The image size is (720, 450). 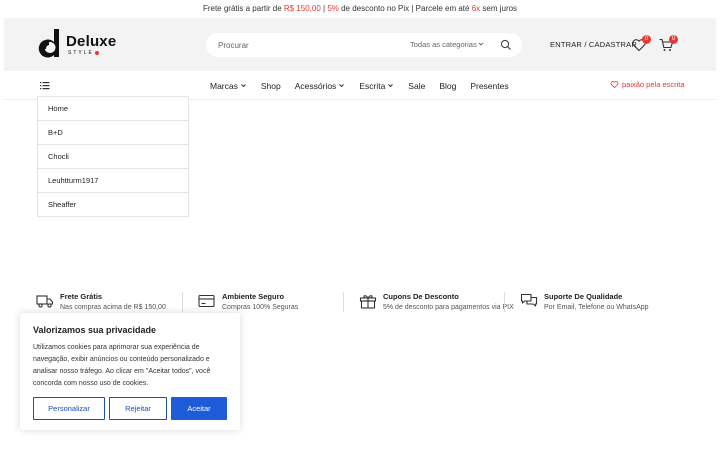 I want to click on site-logo: Deluxe STYLE, so click(x=83, y=45).